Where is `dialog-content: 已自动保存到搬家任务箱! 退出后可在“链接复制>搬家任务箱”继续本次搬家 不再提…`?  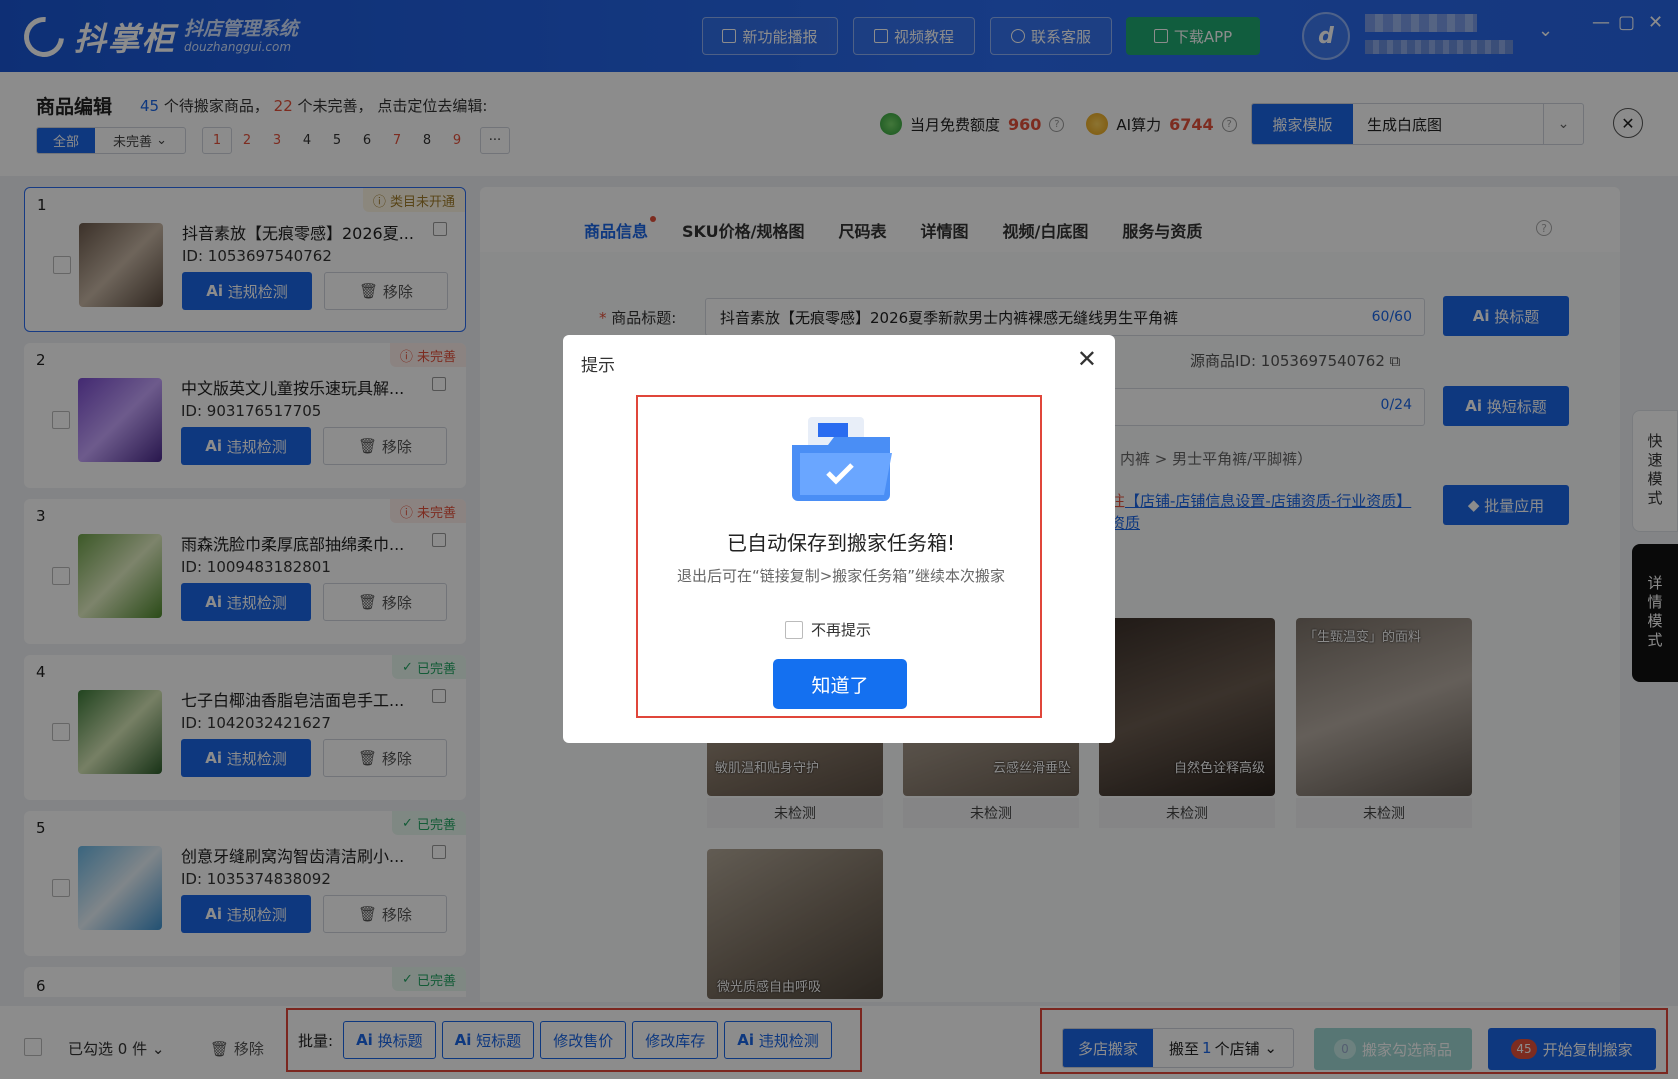
dialog-content: 已自动保存到搬家任务箱! 退出后可在“链接复制>搬家任务箱”继续本次搬家 不再提… is located at coordinates (839, 556).